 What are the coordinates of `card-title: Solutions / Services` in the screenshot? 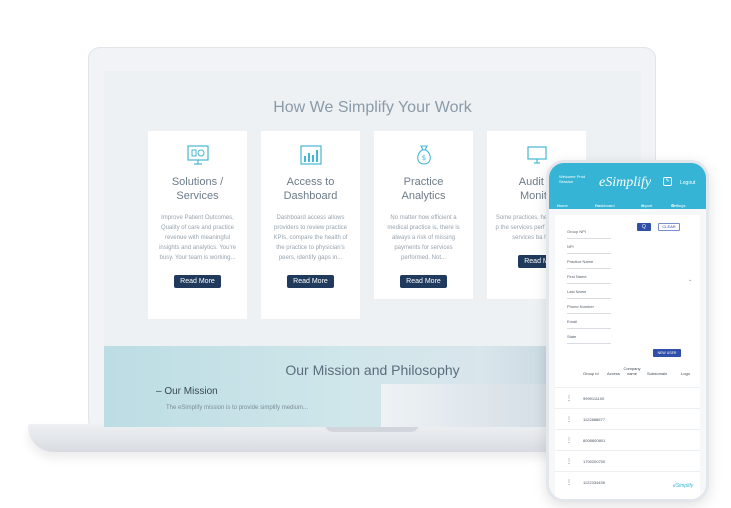 It's located at (197, 189).